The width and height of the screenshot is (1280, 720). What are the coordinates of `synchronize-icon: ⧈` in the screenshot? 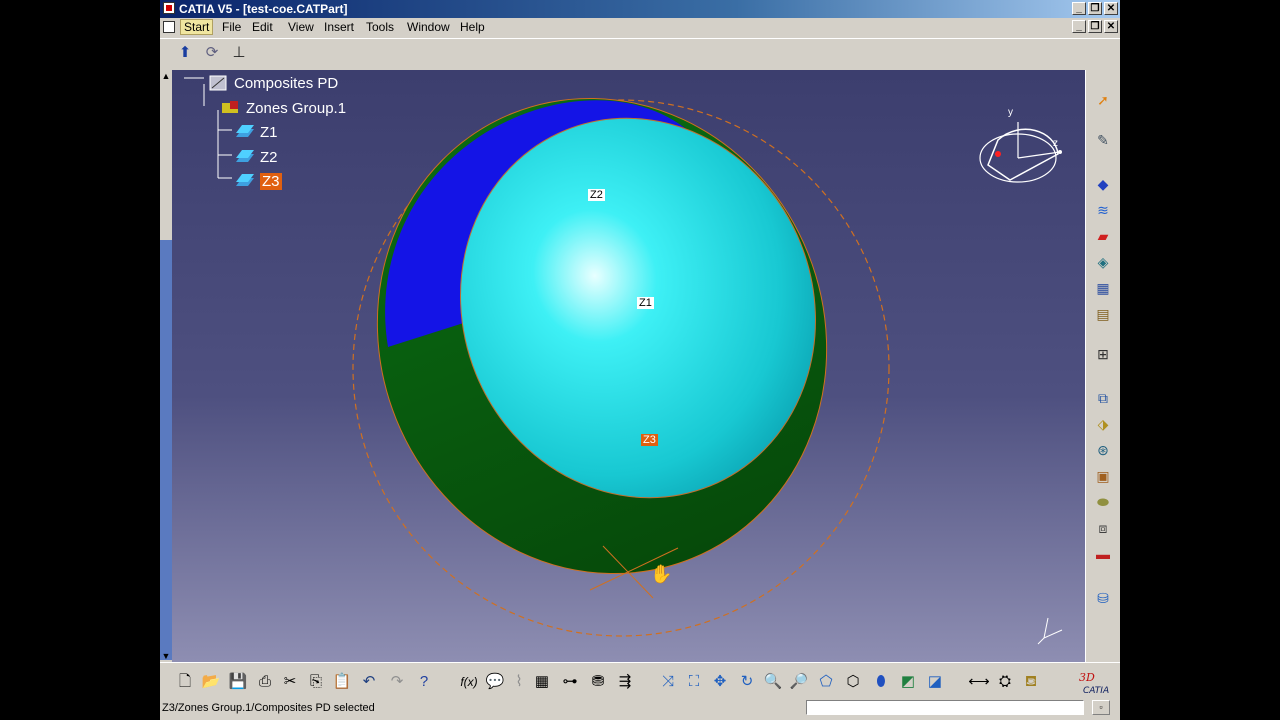 It's located at (1103, 528).